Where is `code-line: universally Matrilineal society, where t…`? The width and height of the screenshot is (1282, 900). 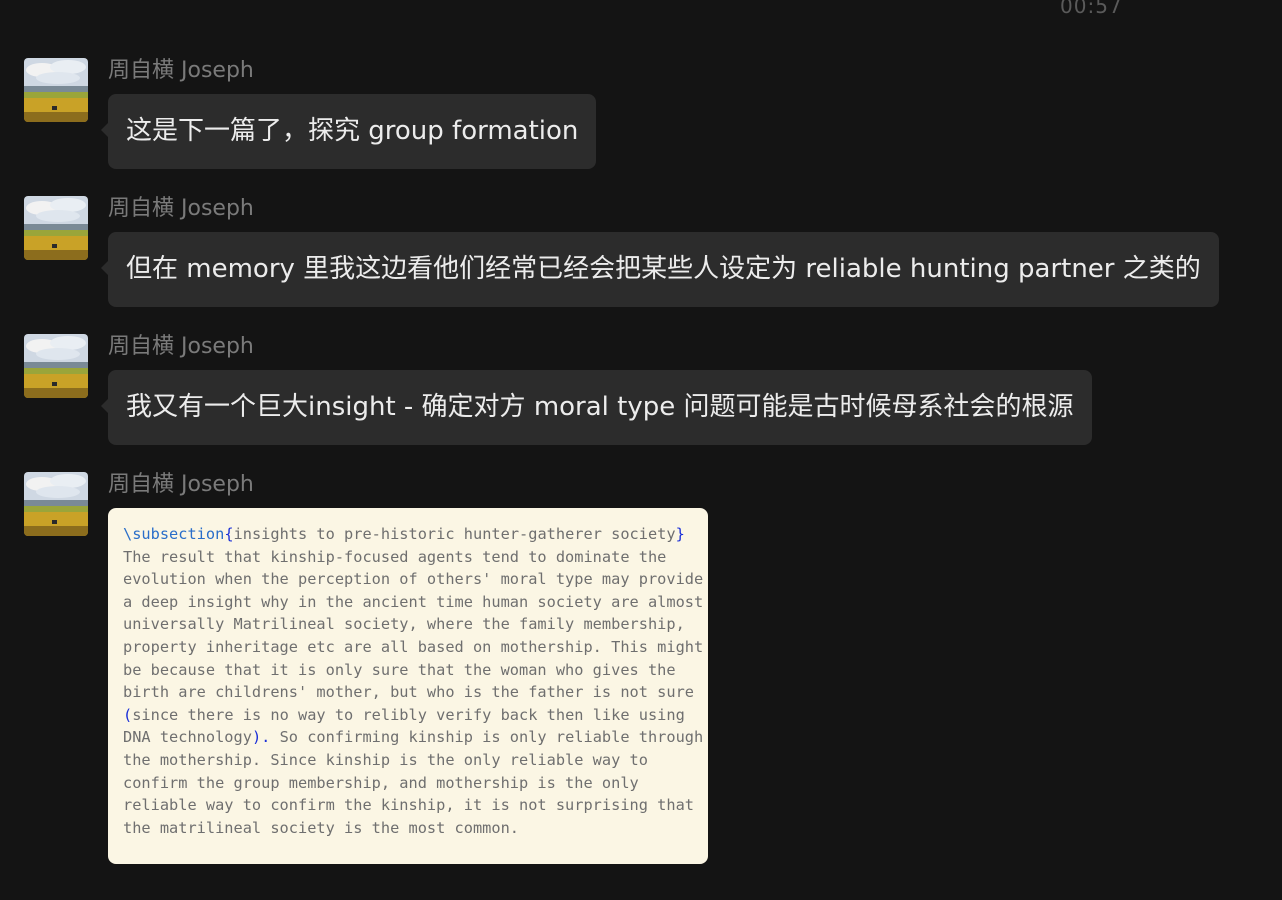 code-line: universally Matrilineal society, where t… is located at coordinates (404, 624).